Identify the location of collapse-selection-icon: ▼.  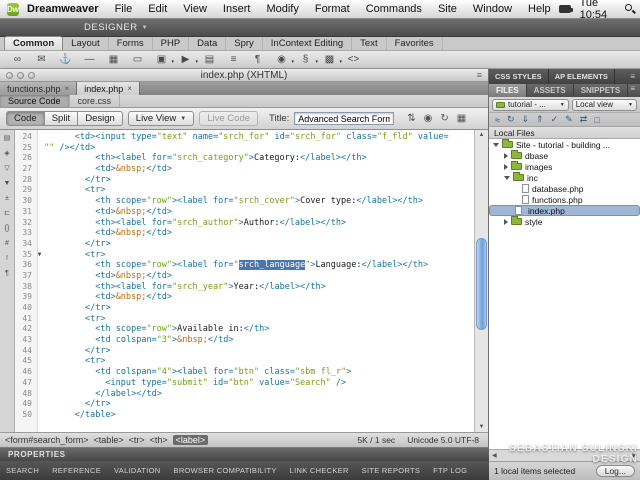
(7, 184).